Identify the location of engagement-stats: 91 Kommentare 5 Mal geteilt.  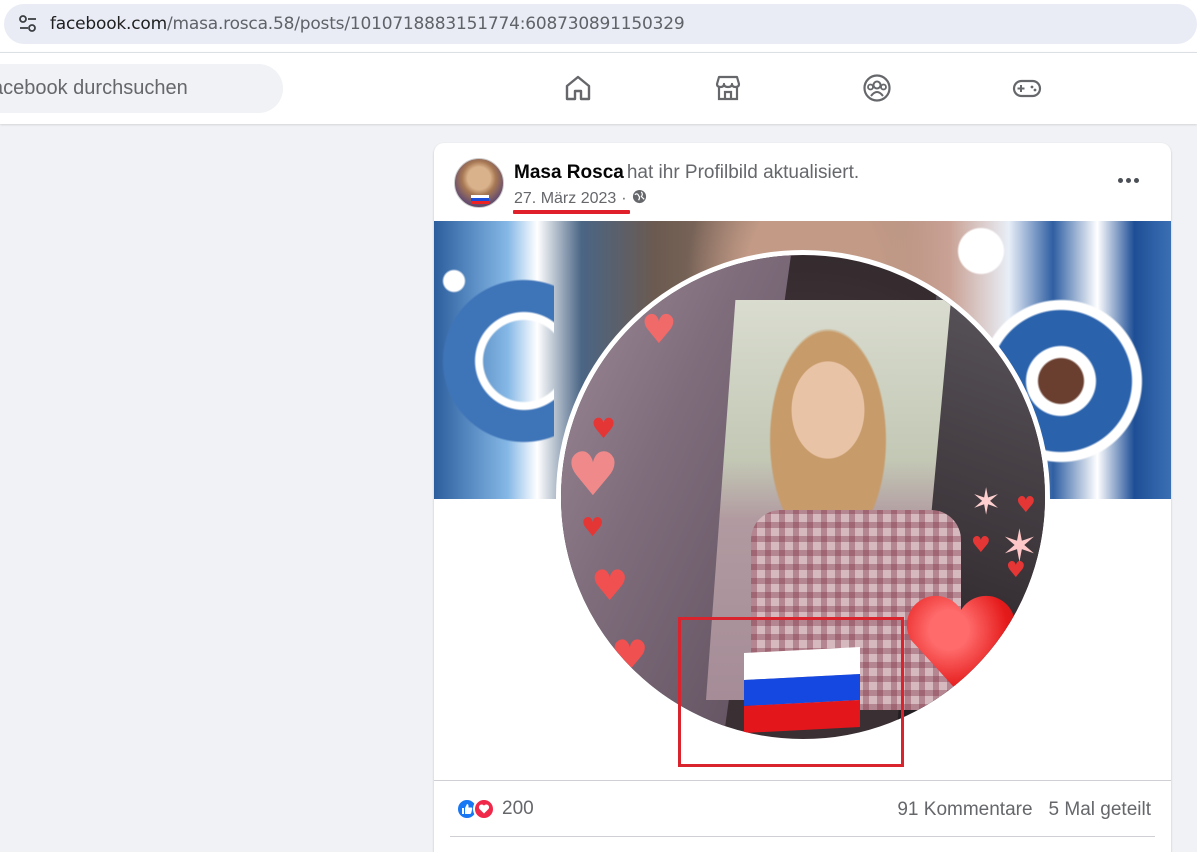
(1024, 810).